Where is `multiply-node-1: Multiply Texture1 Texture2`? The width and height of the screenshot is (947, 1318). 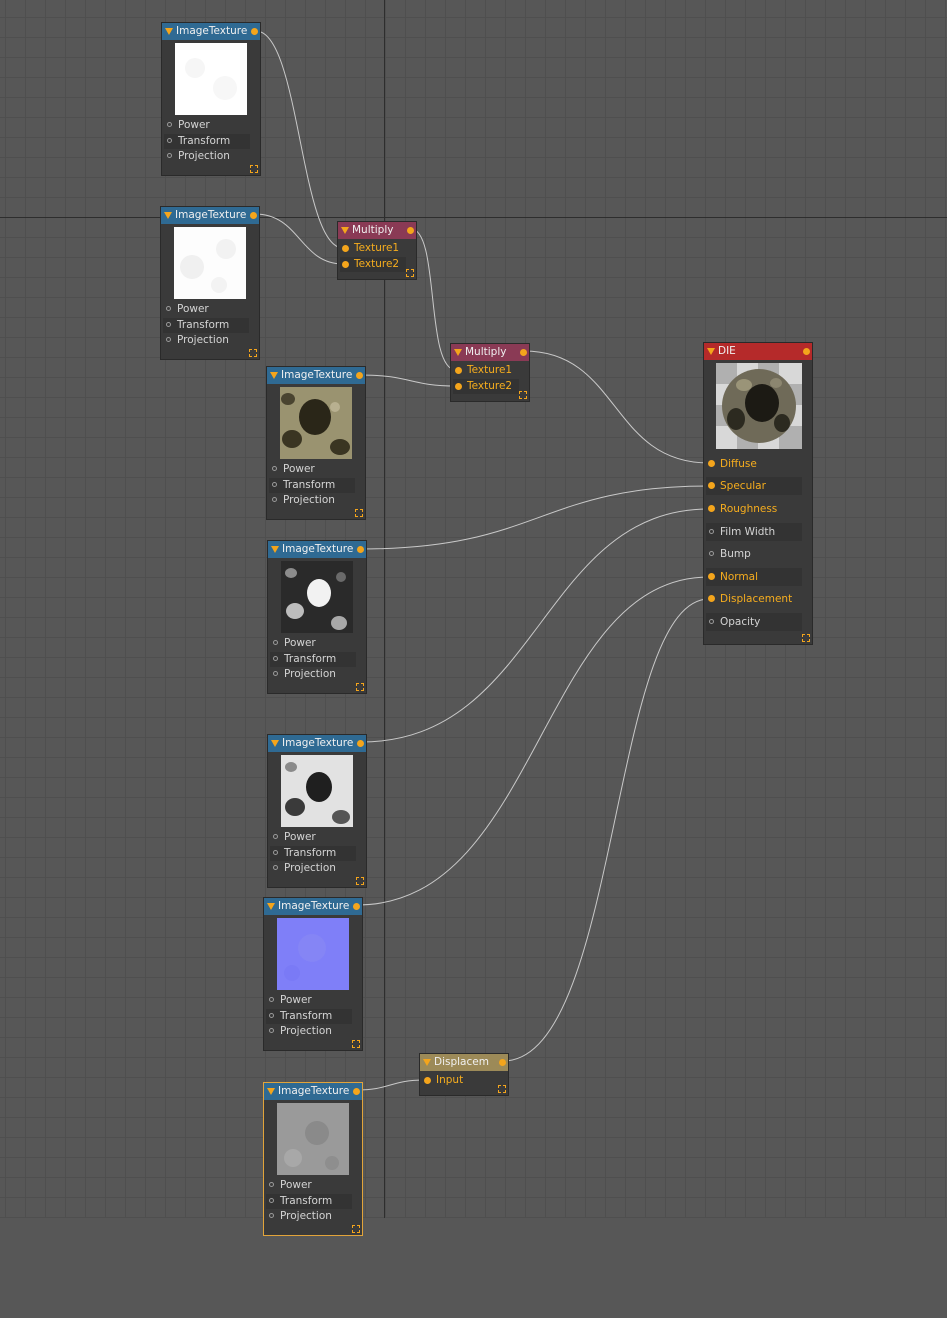 multiply-node-1: Multiply Texture1 Texture2 is located at coordinates (377, 250).